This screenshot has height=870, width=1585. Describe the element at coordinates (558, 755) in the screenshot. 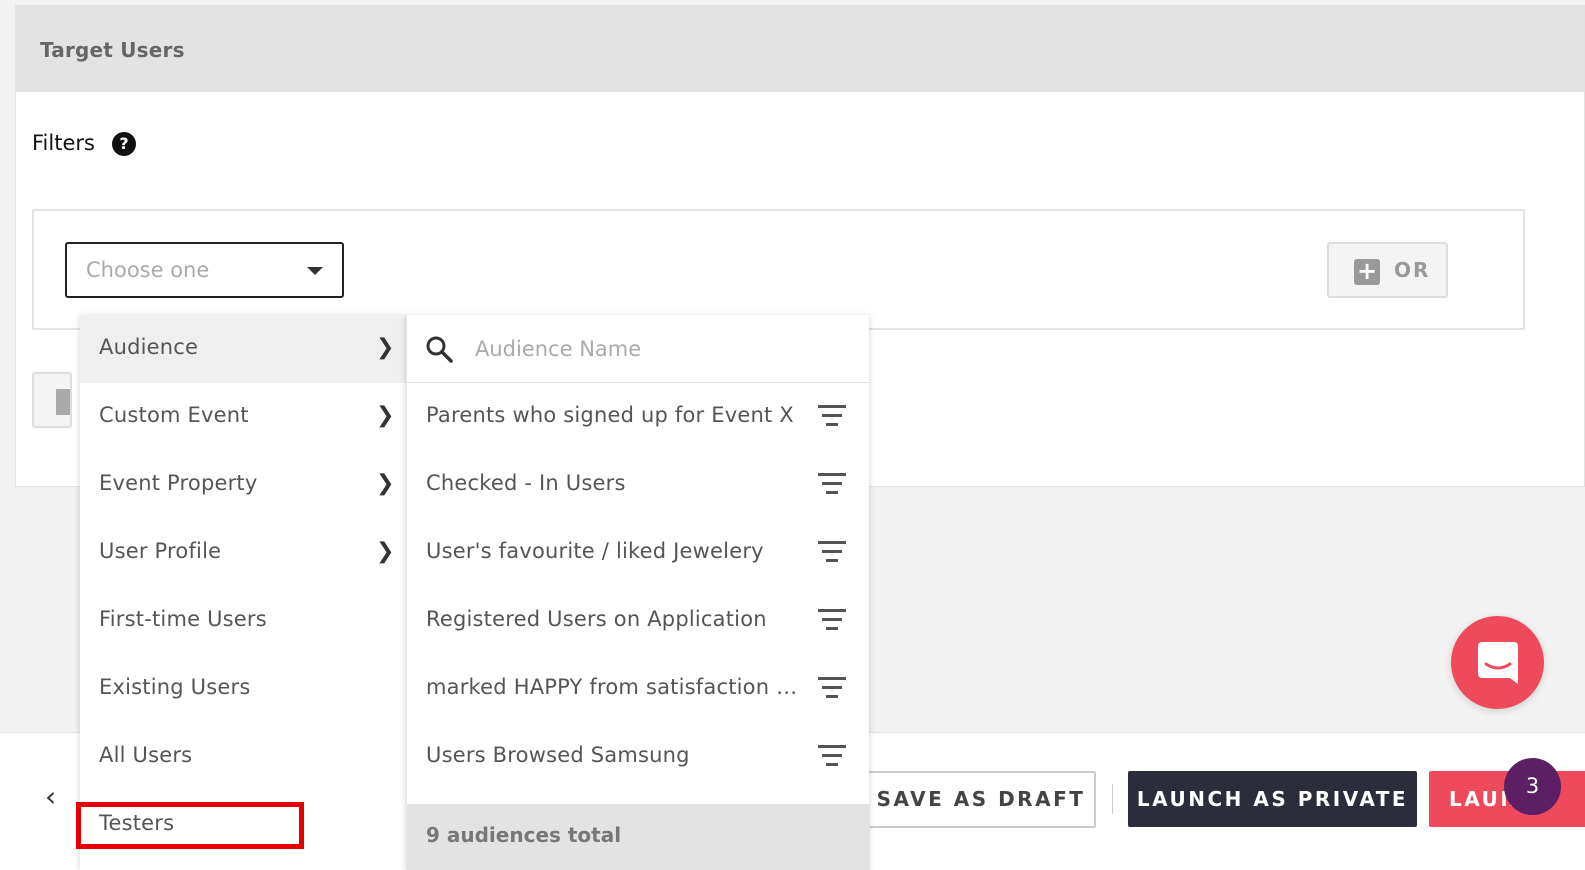

I see `audience-label: Users Browsed Samsung` at that location.